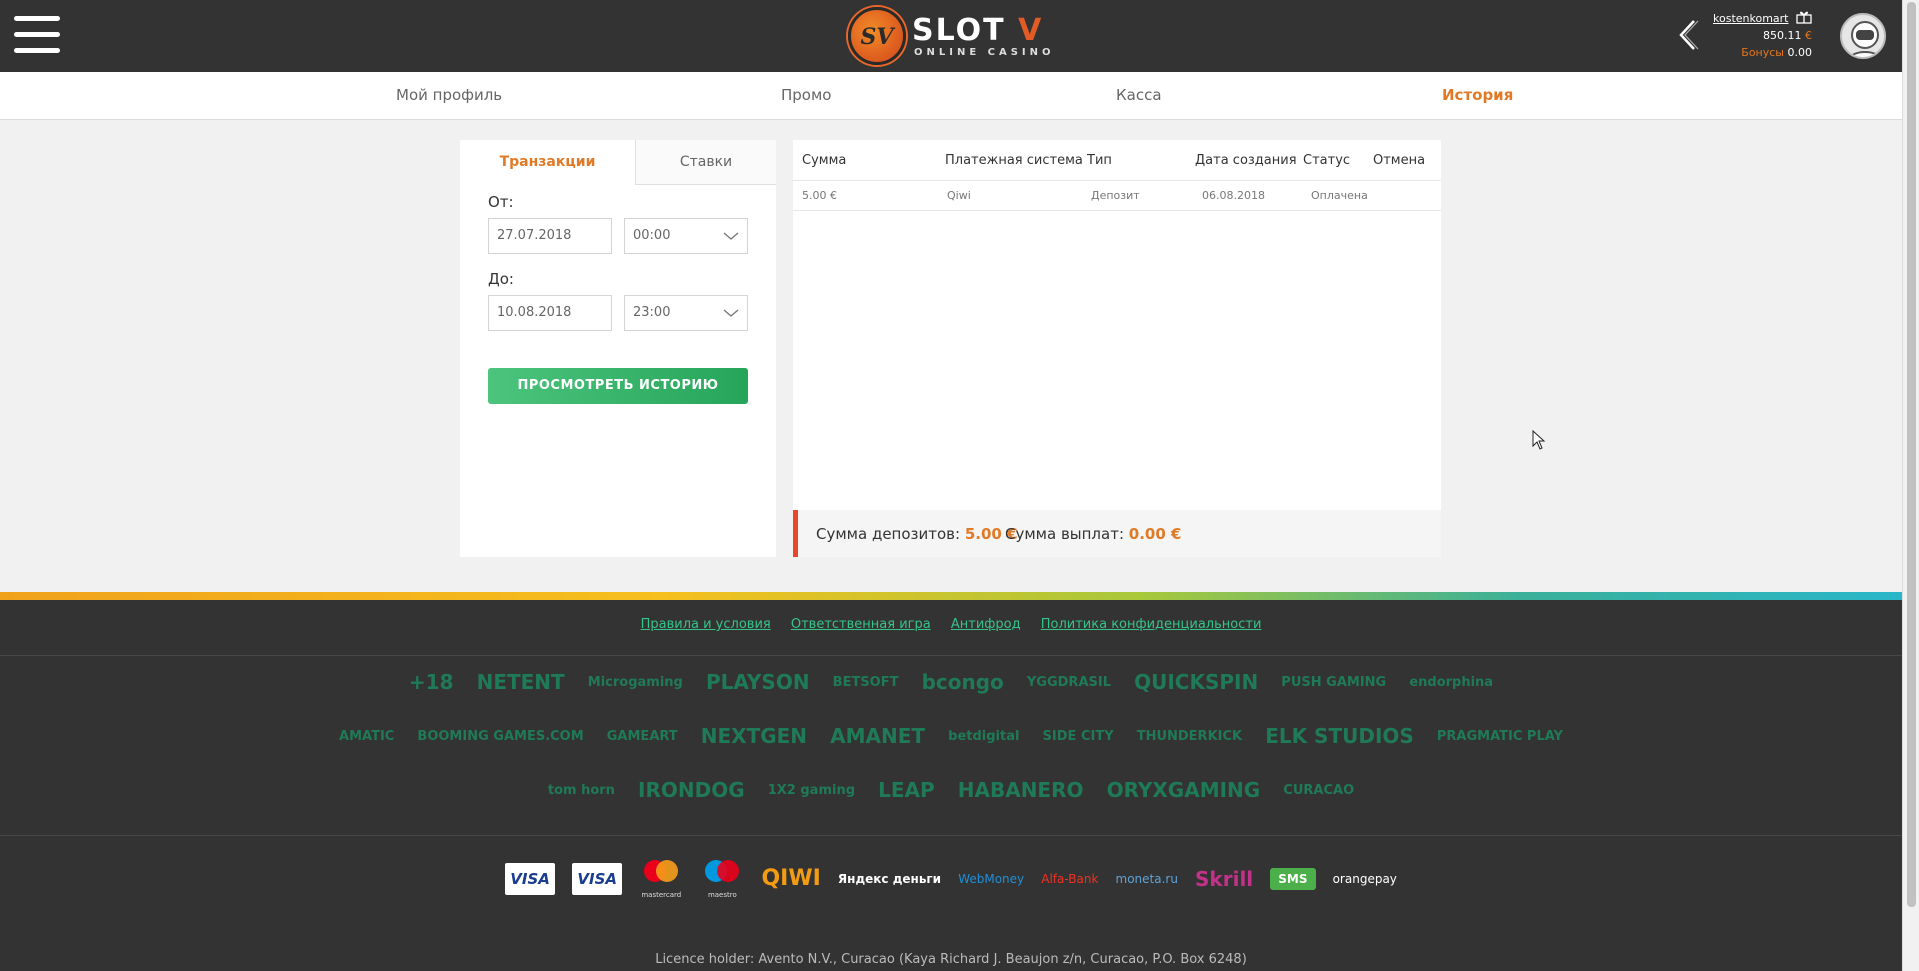  Describe the element at coordinates (1339, 195) in the screenshot. I see `cell-status: Оплачена` at that location.